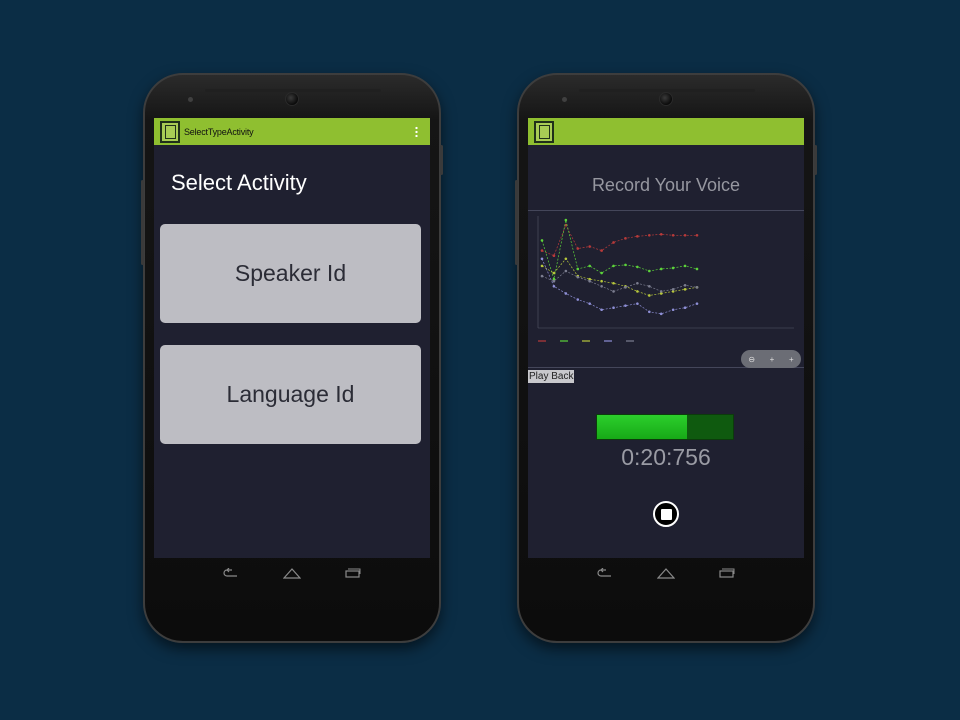 This screenshot has width=960, height=720. What do you see at coordinates (290, 273) in the screenshot?
I see `speaker-id-button: Speaker Id` at bounding box center [290, 273].